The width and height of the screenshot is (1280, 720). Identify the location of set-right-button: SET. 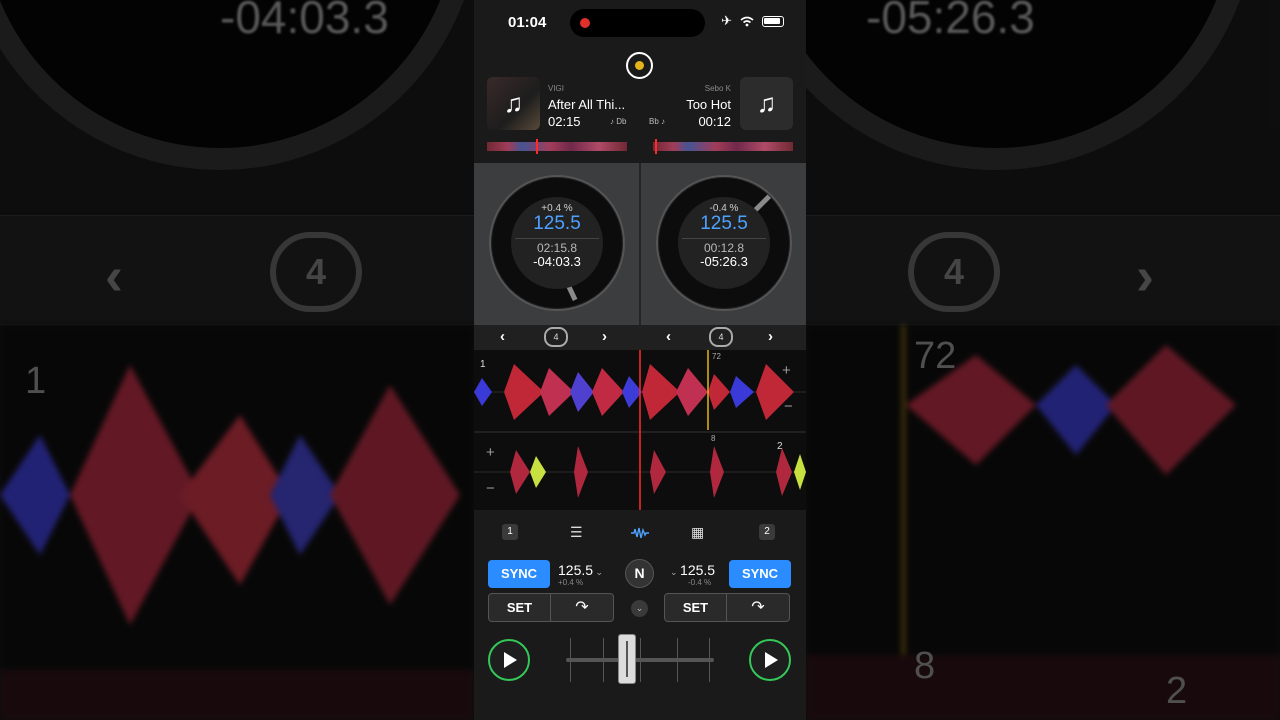
(696, 607).